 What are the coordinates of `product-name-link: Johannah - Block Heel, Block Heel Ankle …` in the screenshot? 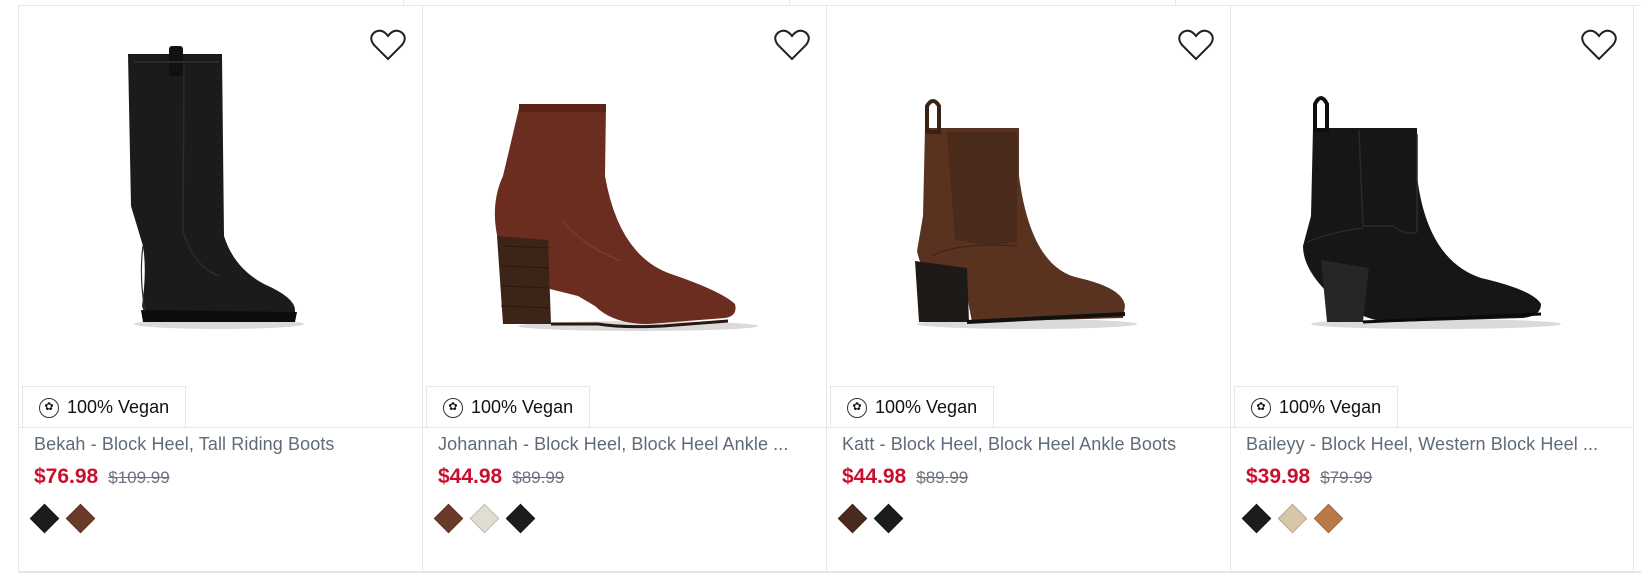 It's located at (625, 444).